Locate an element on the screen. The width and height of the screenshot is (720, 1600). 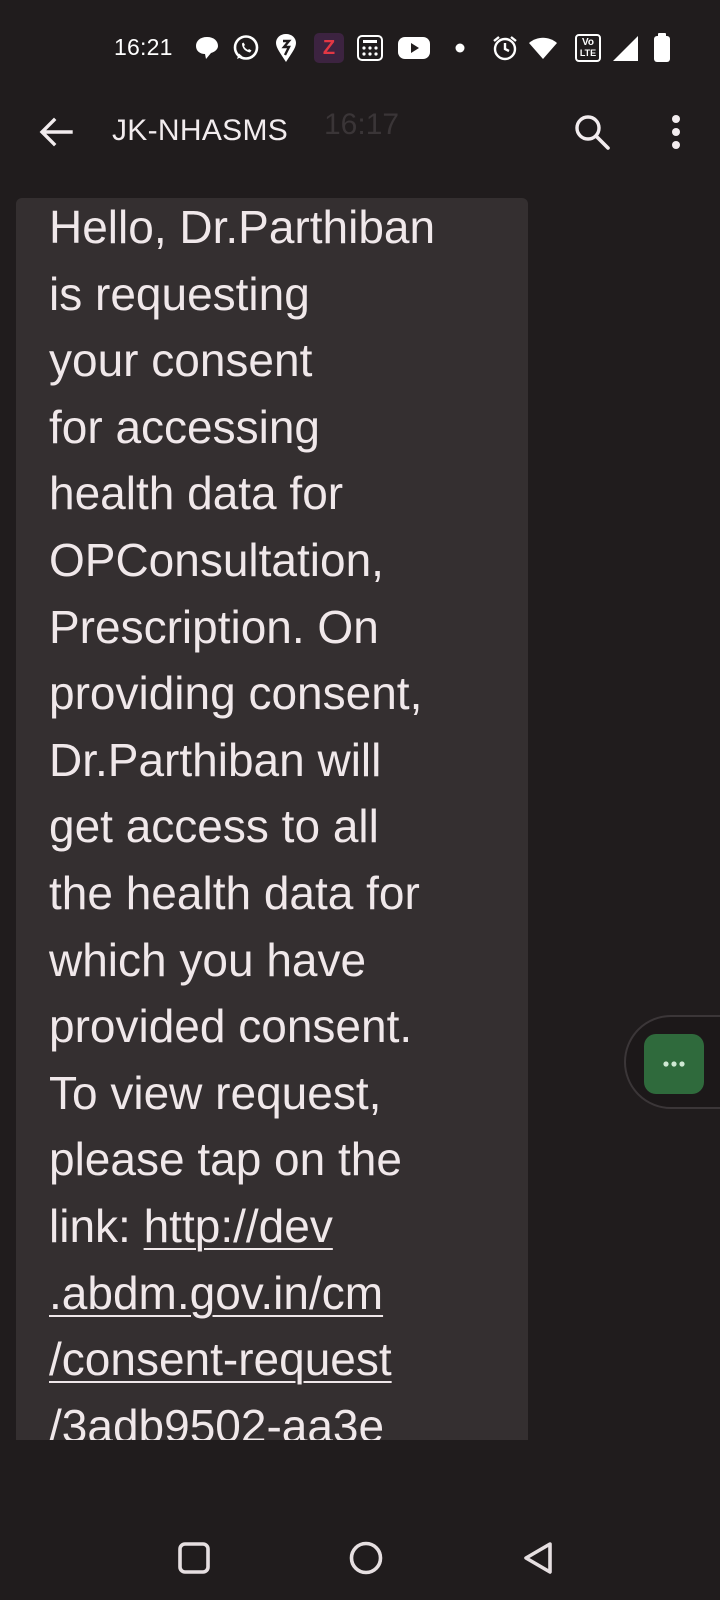
consent-link: /3adb9502-aa3e is located at coordinates (284, 1416).